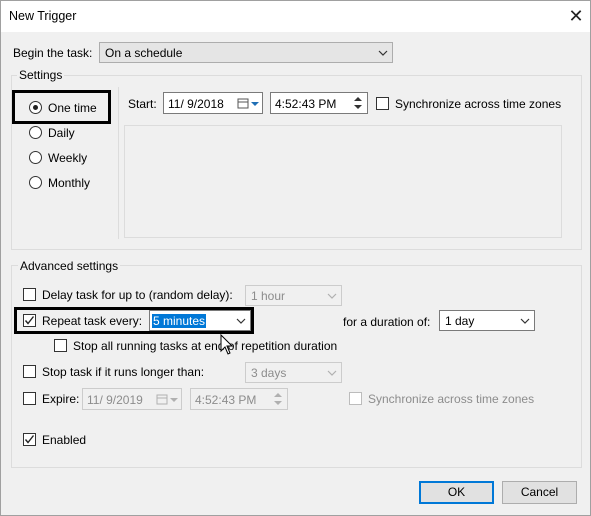 Image resolution: width=591 pixels, height=516 pixels. What do you see at coordinates (61, 107) in the screenshot?
I see `one-time-highlight-box` at bounding box center [61, 107].